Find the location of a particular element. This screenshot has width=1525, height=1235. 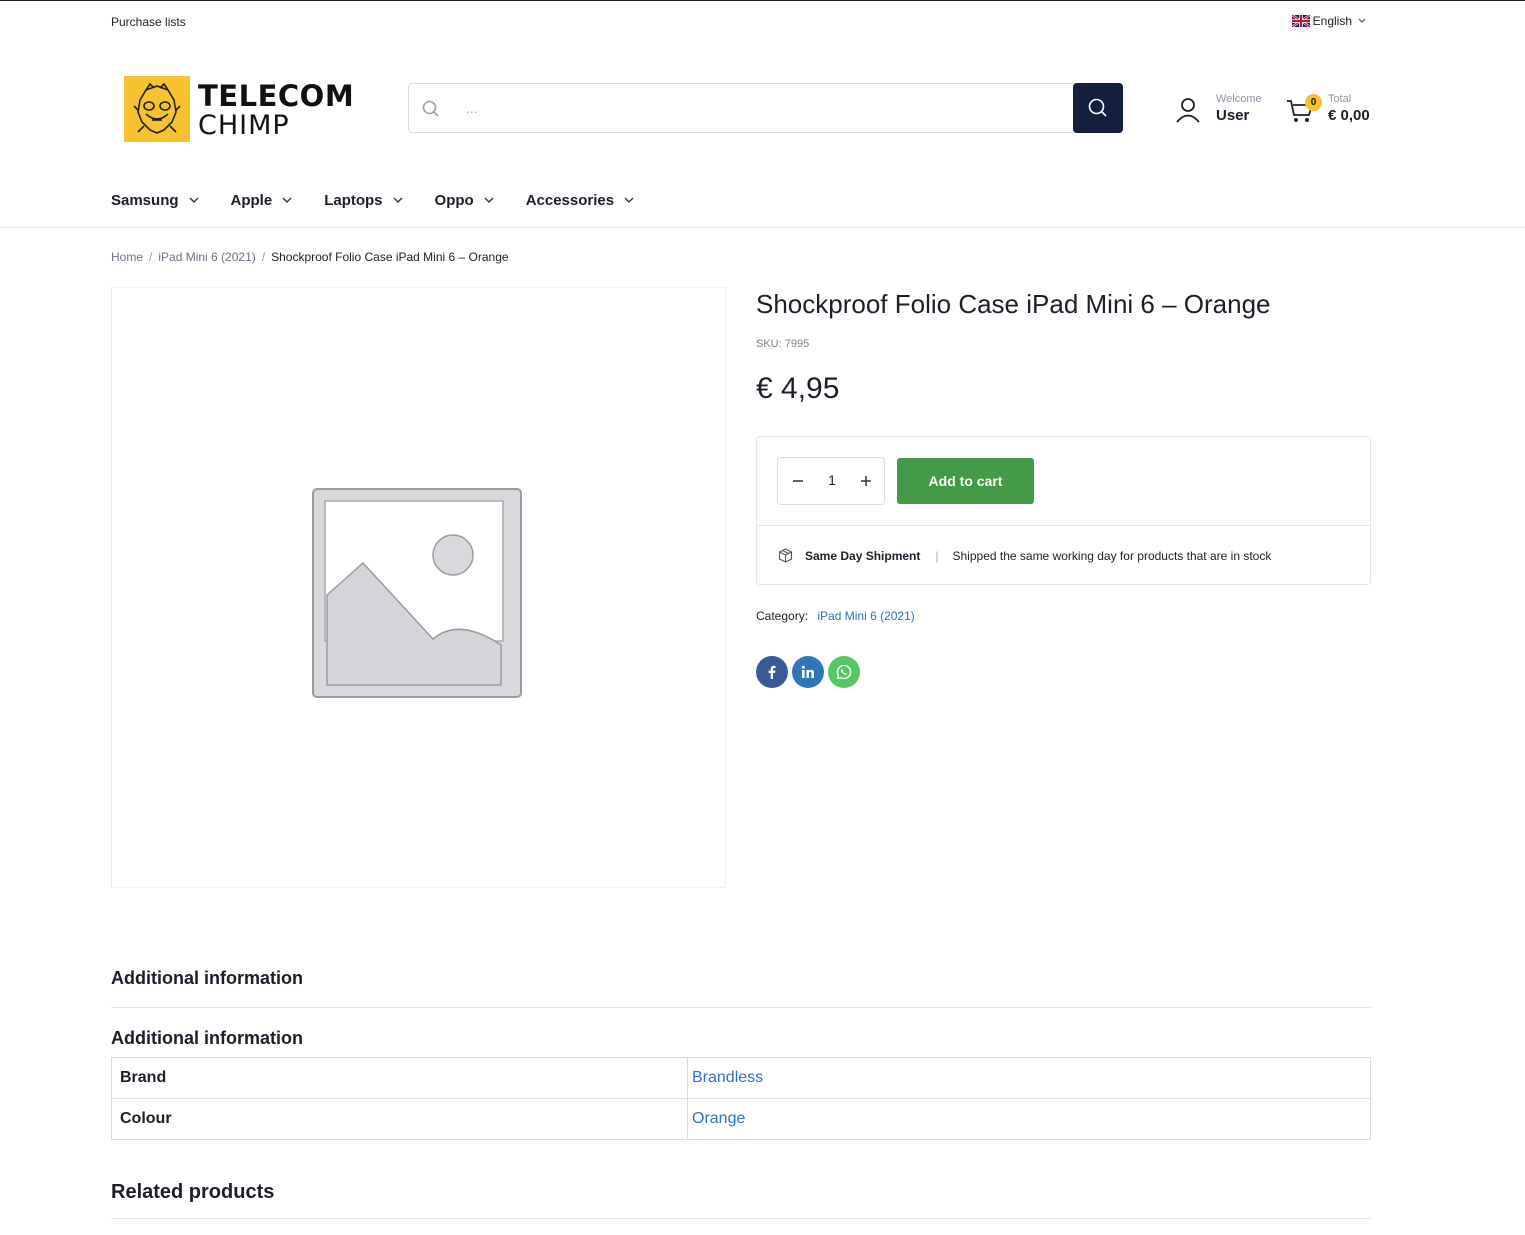

linkedin-icon is located at coordinates (807, 671).